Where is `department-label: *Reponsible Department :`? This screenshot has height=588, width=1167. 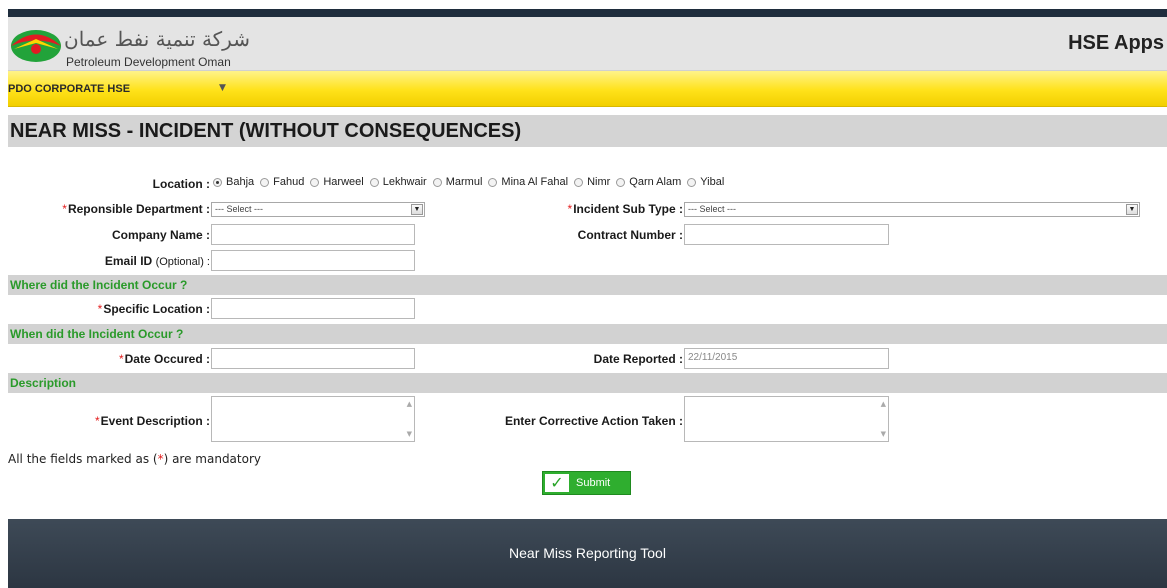 department-label: *Reponsible Department : is located at coordinates (136, 209).